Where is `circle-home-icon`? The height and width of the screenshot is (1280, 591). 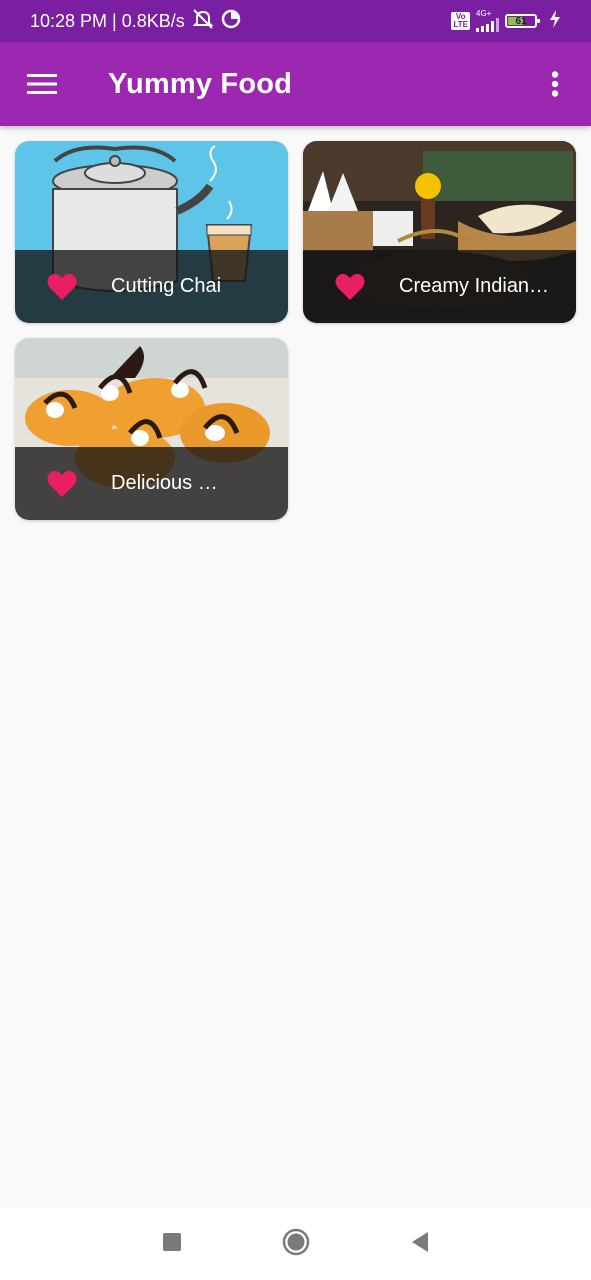
circle-home-icon is located at coordinates (296, 1244).